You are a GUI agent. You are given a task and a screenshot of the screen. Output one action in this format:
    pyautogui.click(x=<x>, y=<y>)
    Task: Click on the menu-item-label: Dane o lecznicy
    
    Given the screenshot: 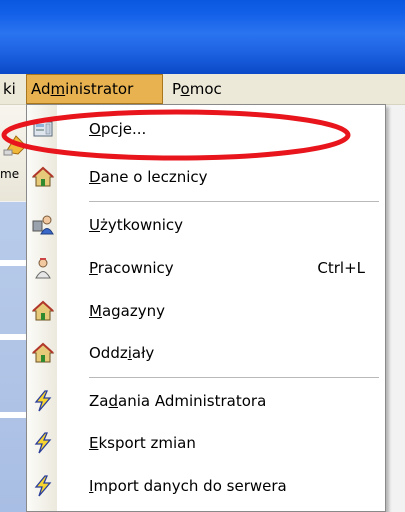 What is the action you would take?
    pyautogui.click(x=148, y=177)
    